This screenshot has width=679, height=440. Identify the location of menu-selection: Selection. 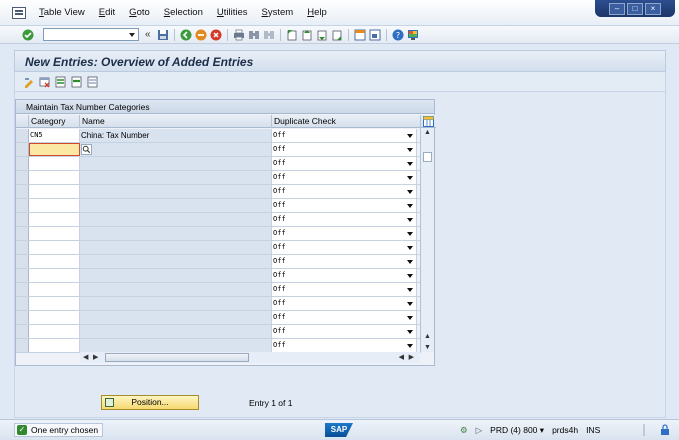
(183, 12).